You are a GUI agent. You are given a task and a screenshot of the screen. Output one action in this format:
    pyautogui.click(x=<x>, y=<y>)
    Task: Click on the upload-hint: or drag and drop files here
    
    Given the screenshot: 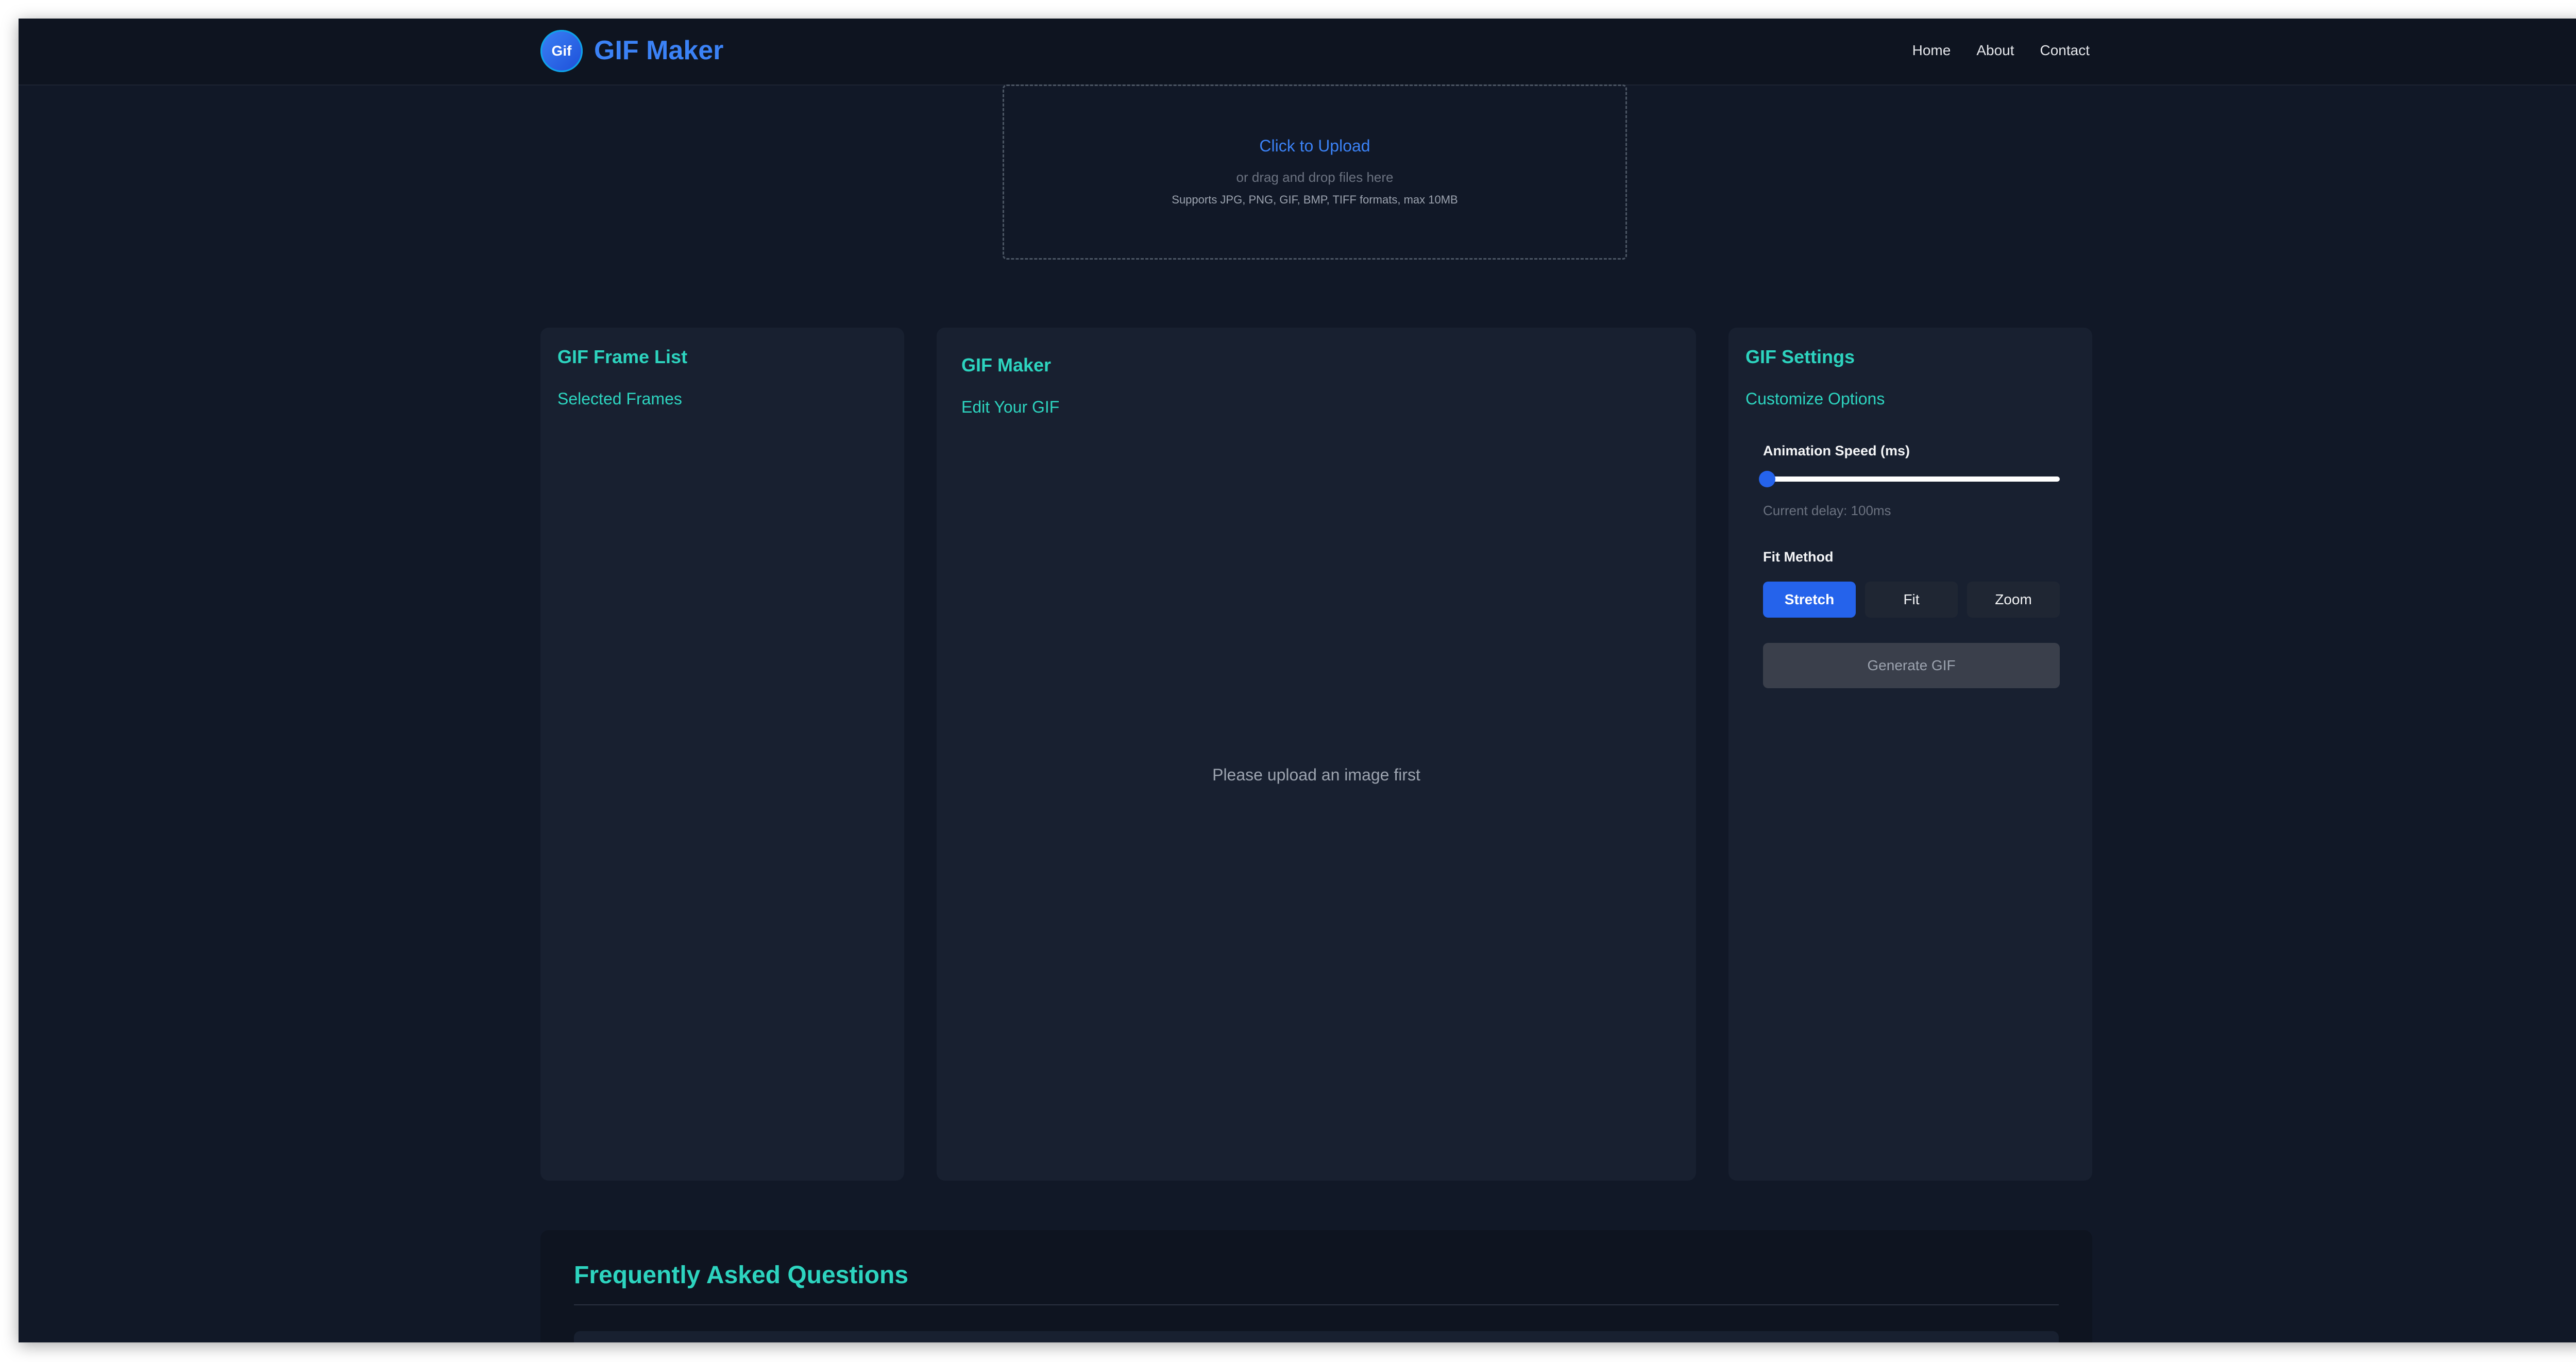 What is the action you would take?
    pyautogui.click(x=1315, y=177)
    